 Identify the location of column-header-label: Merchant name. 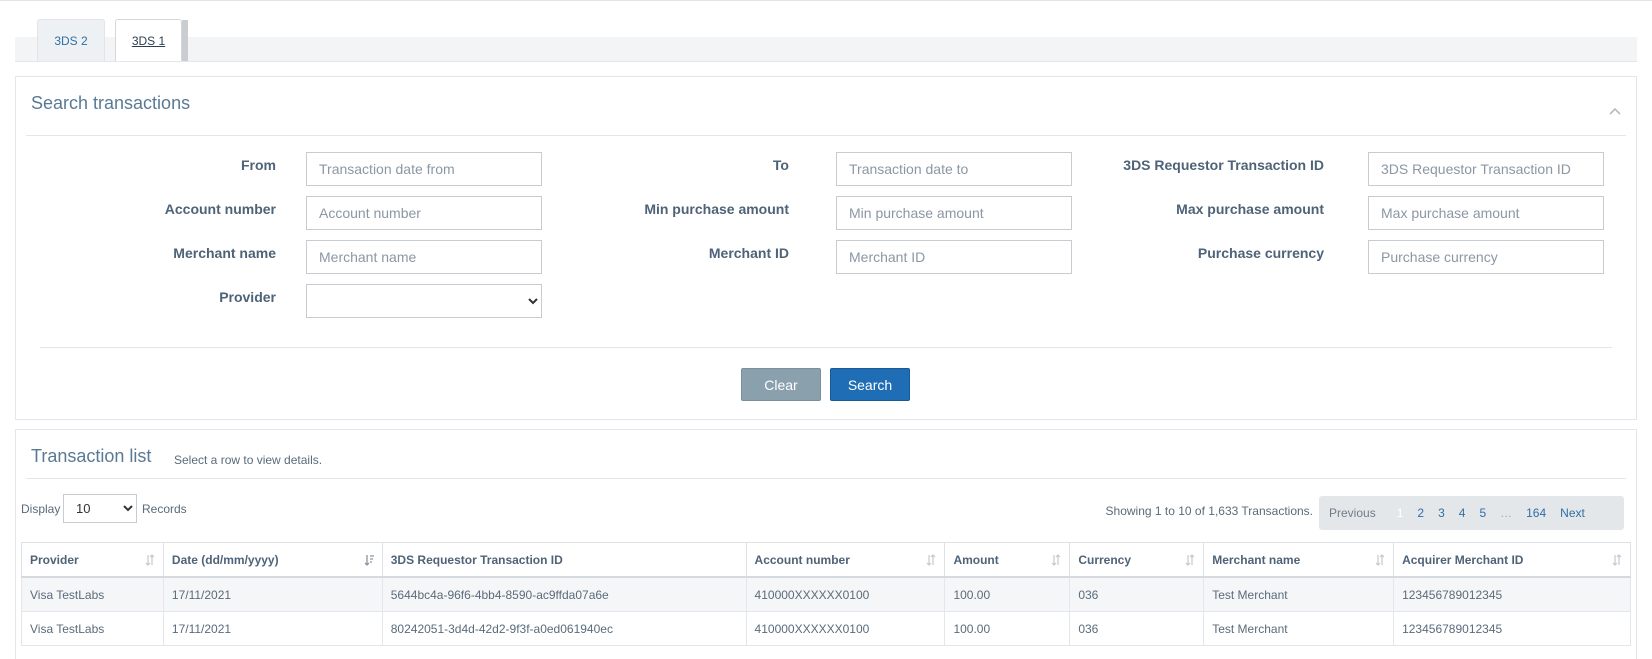
(1256, 559).